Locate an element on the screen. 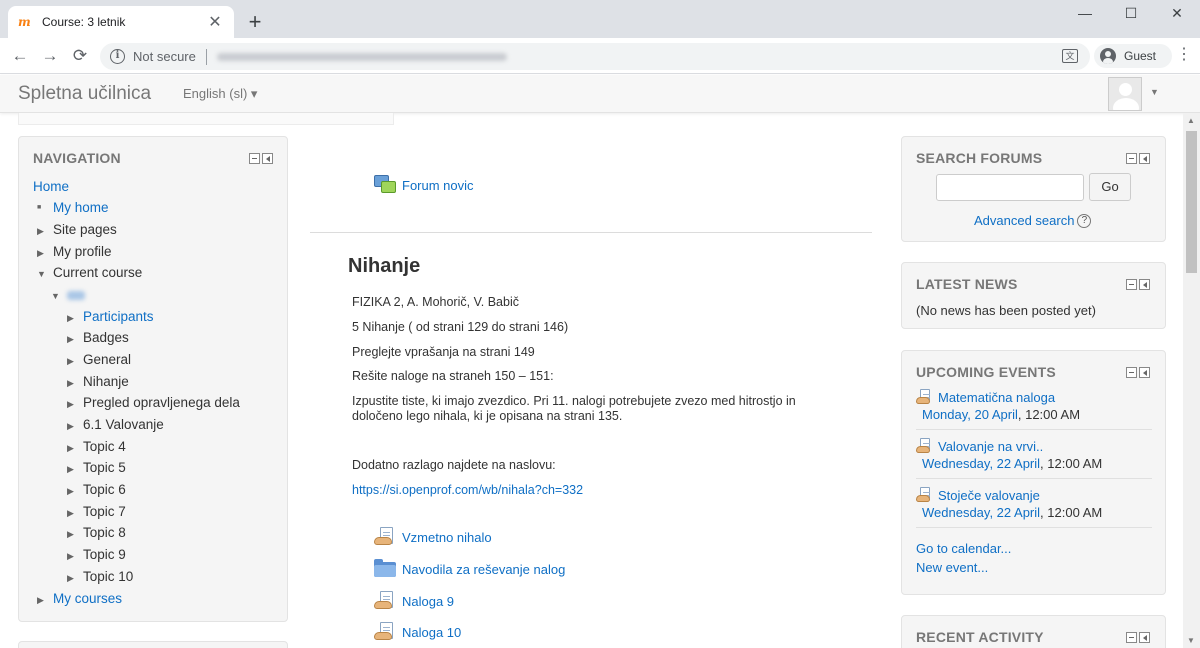  no-news-text: (No news has been posted yet) is located at coordinates (1006, 310).